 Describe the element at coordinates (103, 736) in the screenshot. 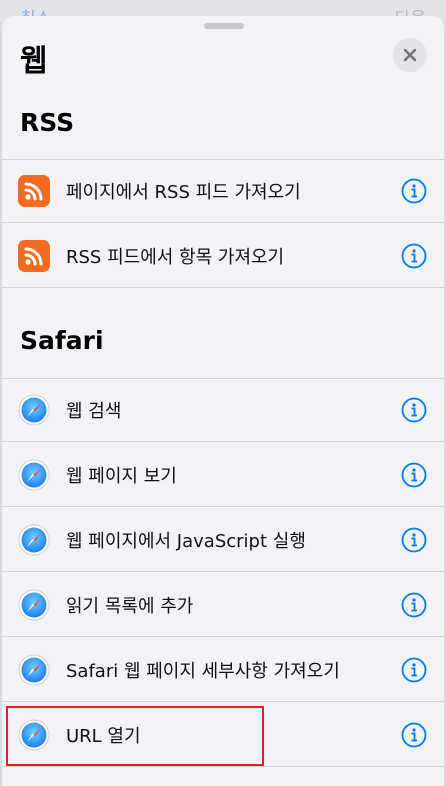

I see `action-label: URL 열기` at that location.